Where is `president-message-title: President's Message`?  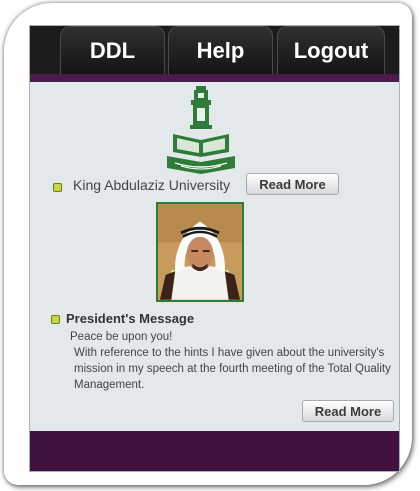 president-message-title: President's Message is located at coordinates (130, 318).